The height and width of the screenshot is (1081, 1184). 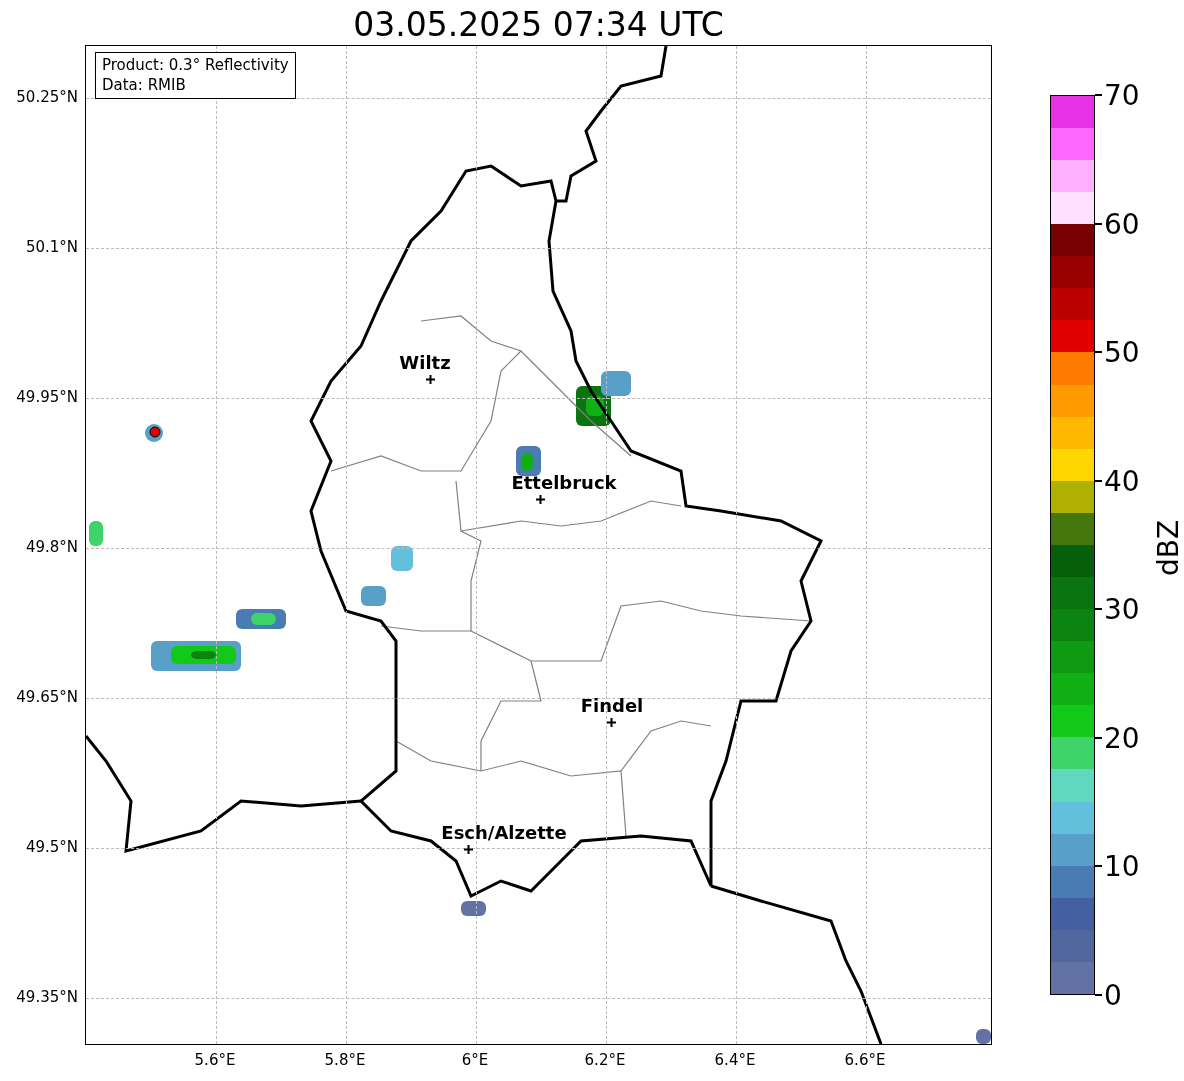 I want to click on colorbar-tick-label: 0, so click(x=1113, y=995).